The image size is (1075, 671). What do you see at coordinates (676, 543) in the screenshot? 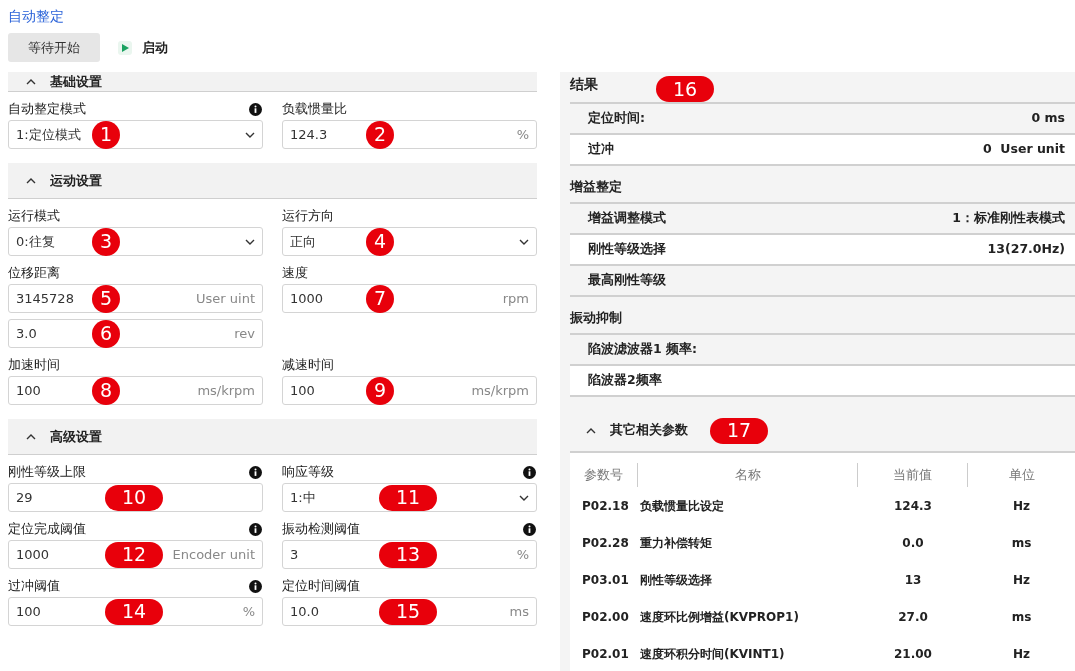
I see `table-cell-text: 重力补偿转矩` at bounding box center [676, 543].